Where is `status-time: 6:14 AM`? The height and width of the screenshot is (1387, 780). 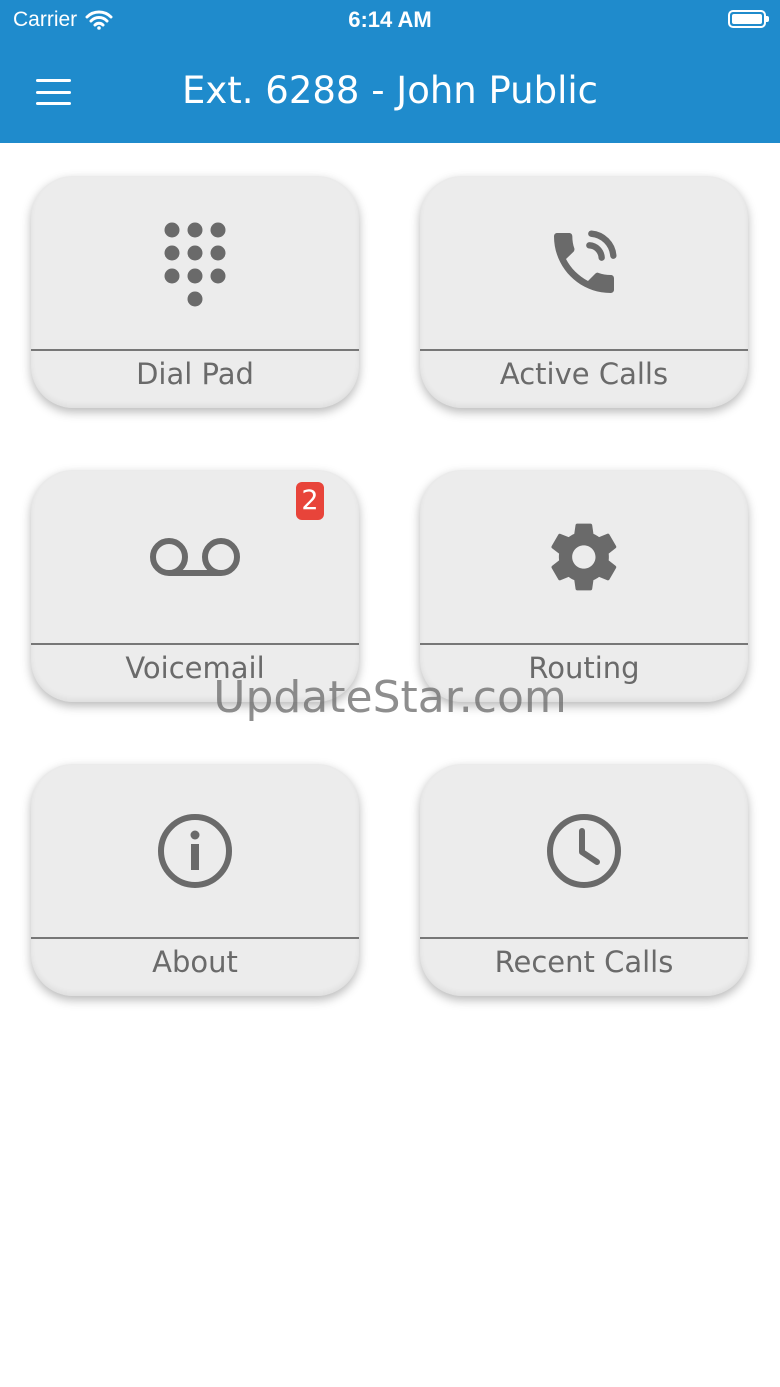
status-time: 6:14 AM is located at coordinates (390, 19).